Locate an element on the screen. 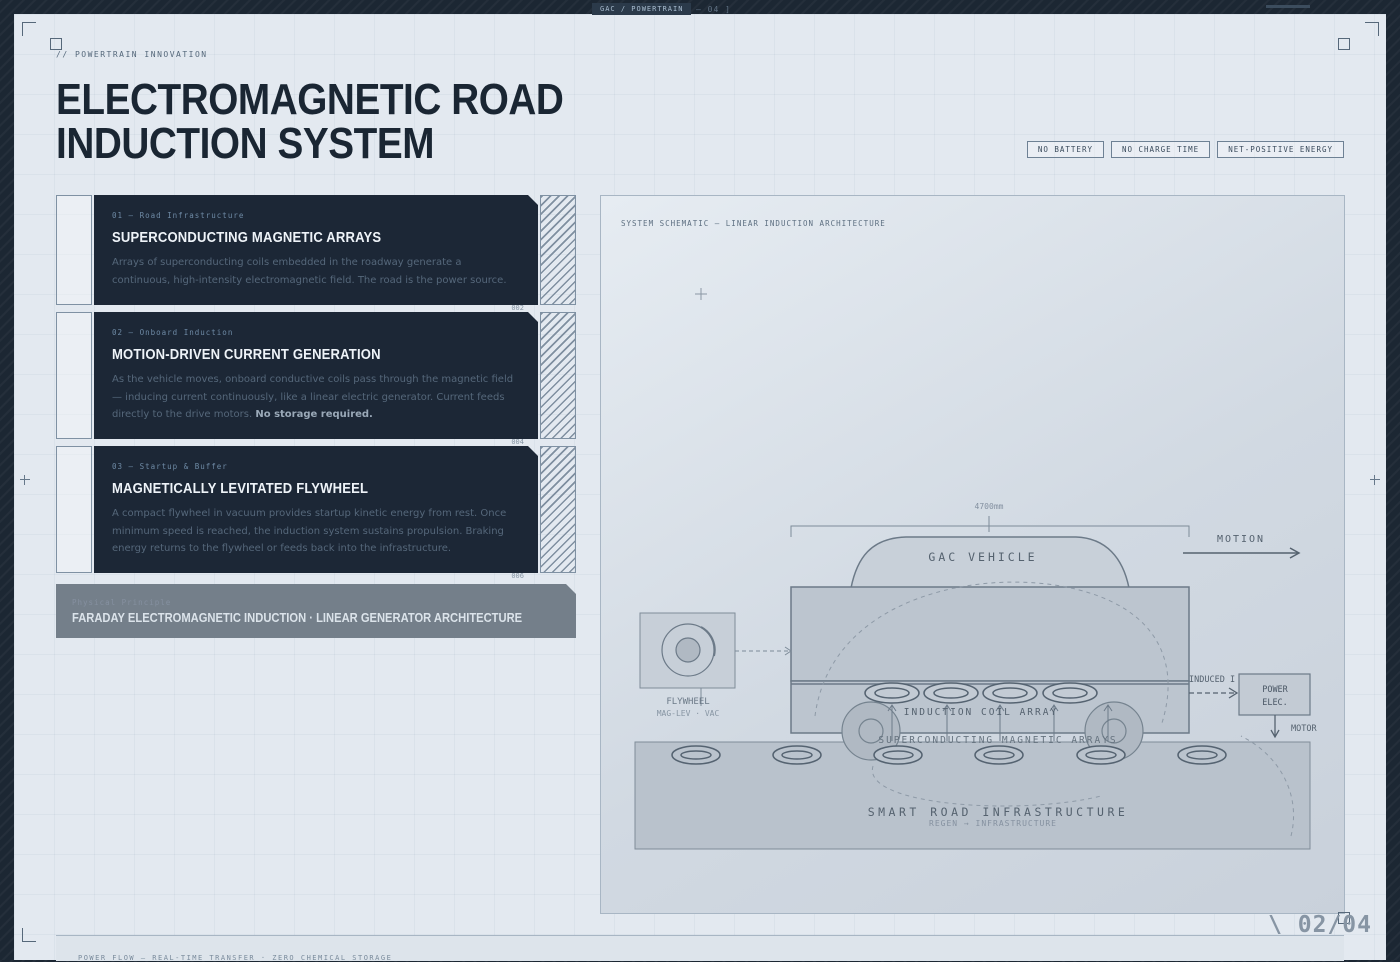 Image resolution: width=1400 pixels, height=962 pixels. principle-label: Physical Principle is located at coordinates (122, 602).